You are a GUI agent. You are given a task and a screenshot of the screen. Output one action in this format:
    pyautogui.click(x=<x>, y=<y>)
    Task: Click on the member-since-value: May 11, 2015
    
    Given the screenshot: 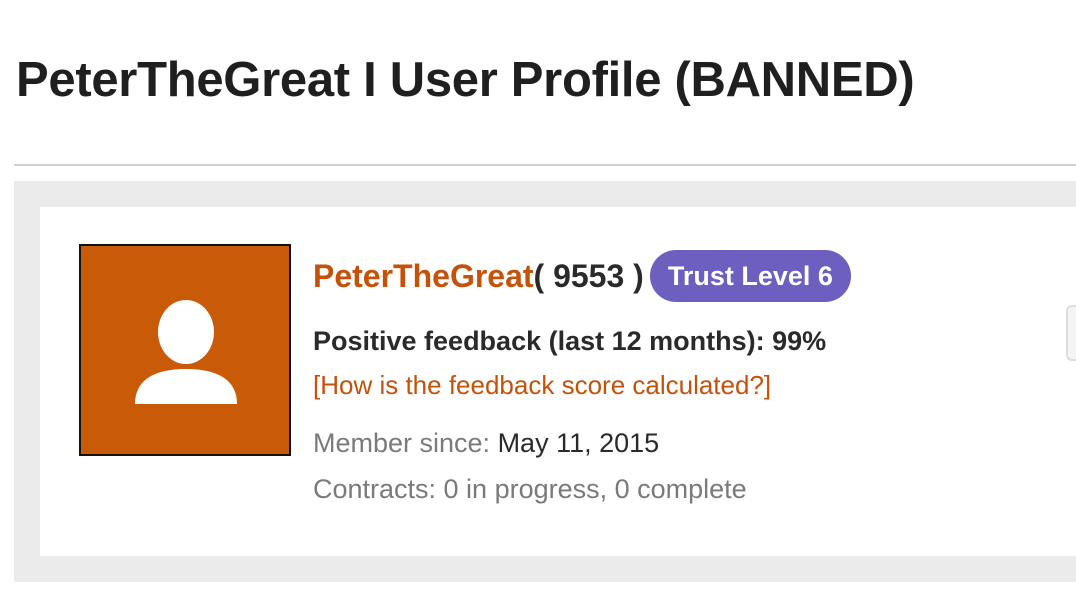 What is the action you would take?
    pyautogui.click(x=578, y=443)
    